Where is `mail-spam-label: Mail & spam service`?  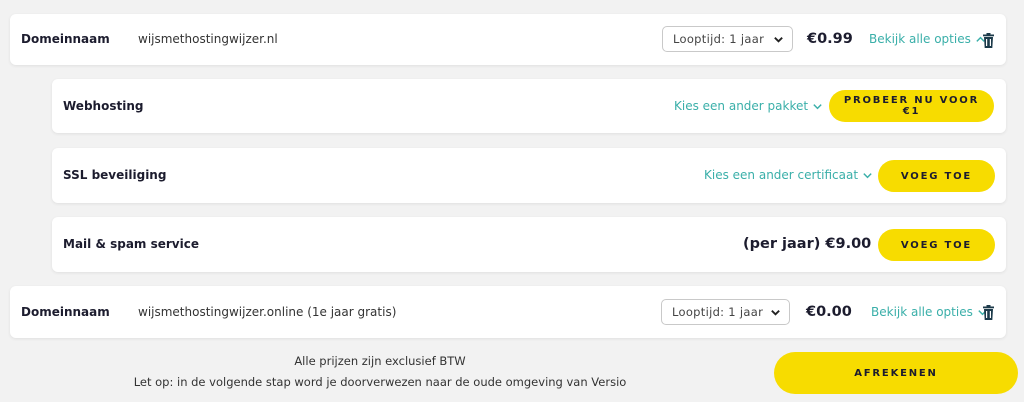 mail-spam-label: Mail & spam service is located at coordinates (131, 244).